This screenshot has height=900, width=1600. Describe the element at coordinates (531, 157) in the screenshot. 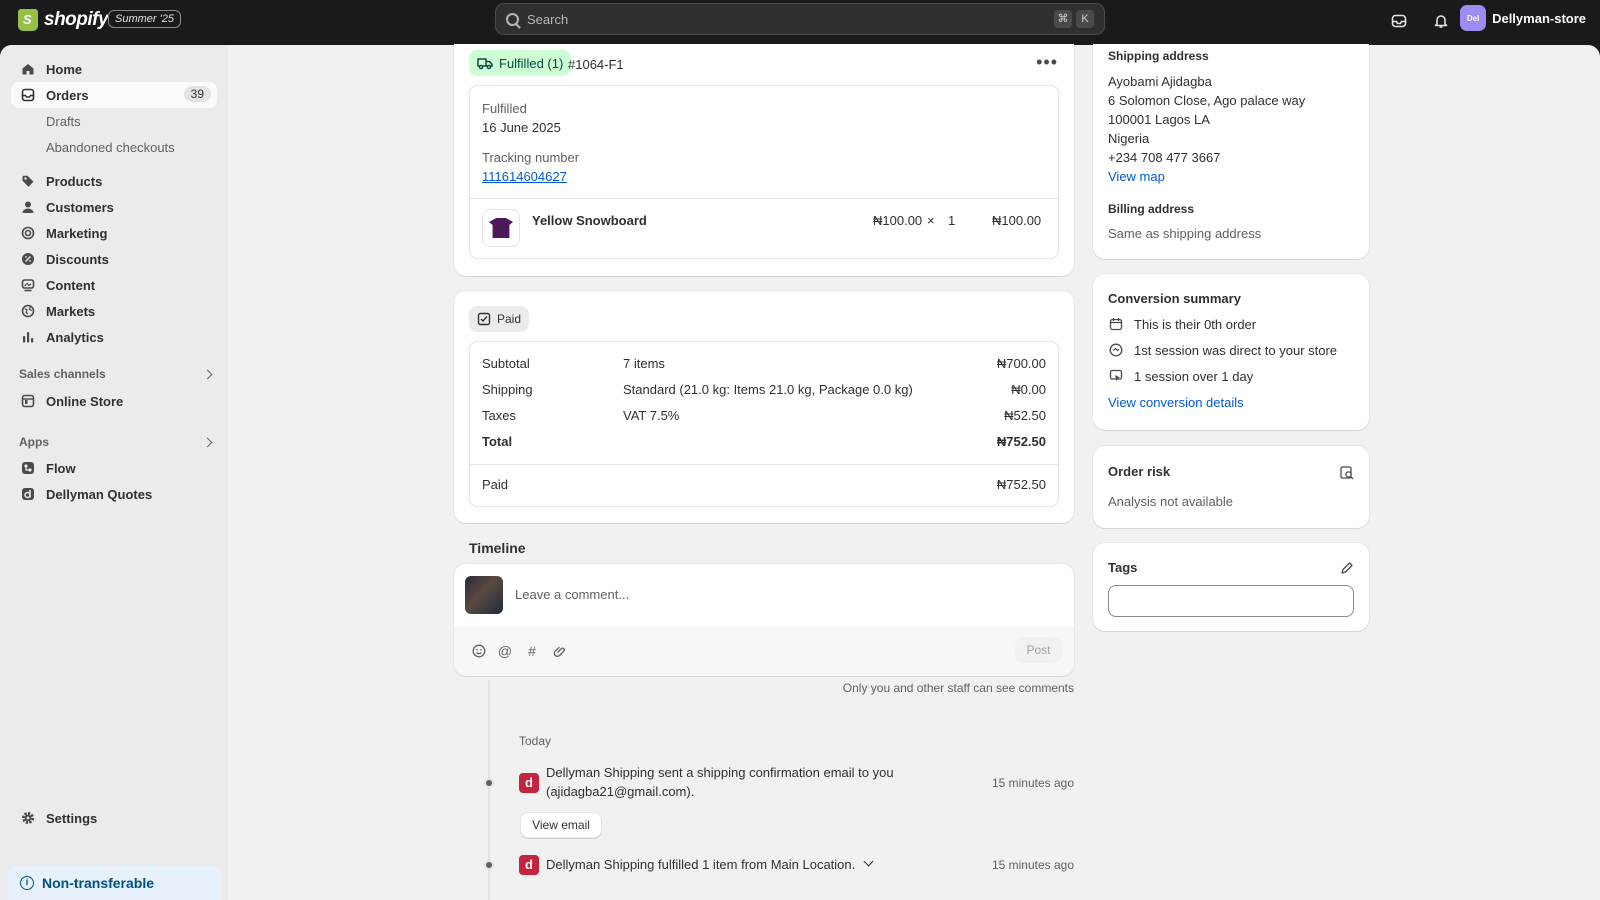

I see `tracking-label: Tracking number` at that location.